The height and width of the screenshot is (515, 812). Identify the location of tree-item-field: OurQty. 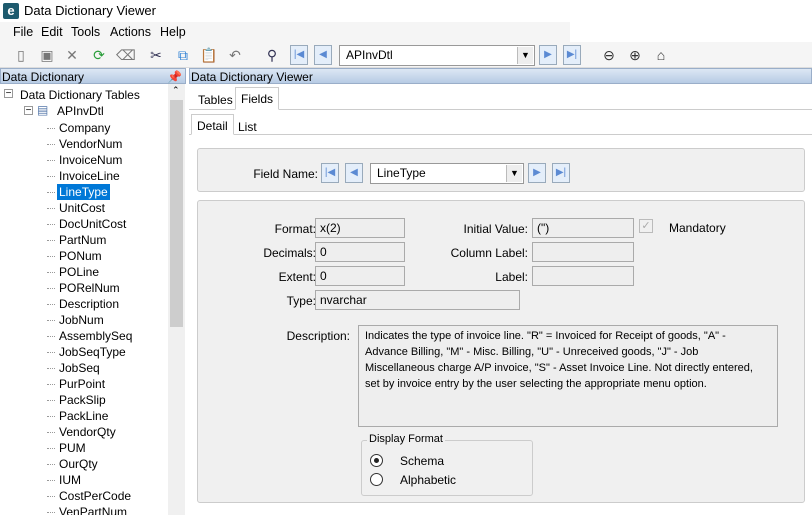
(78, 464).